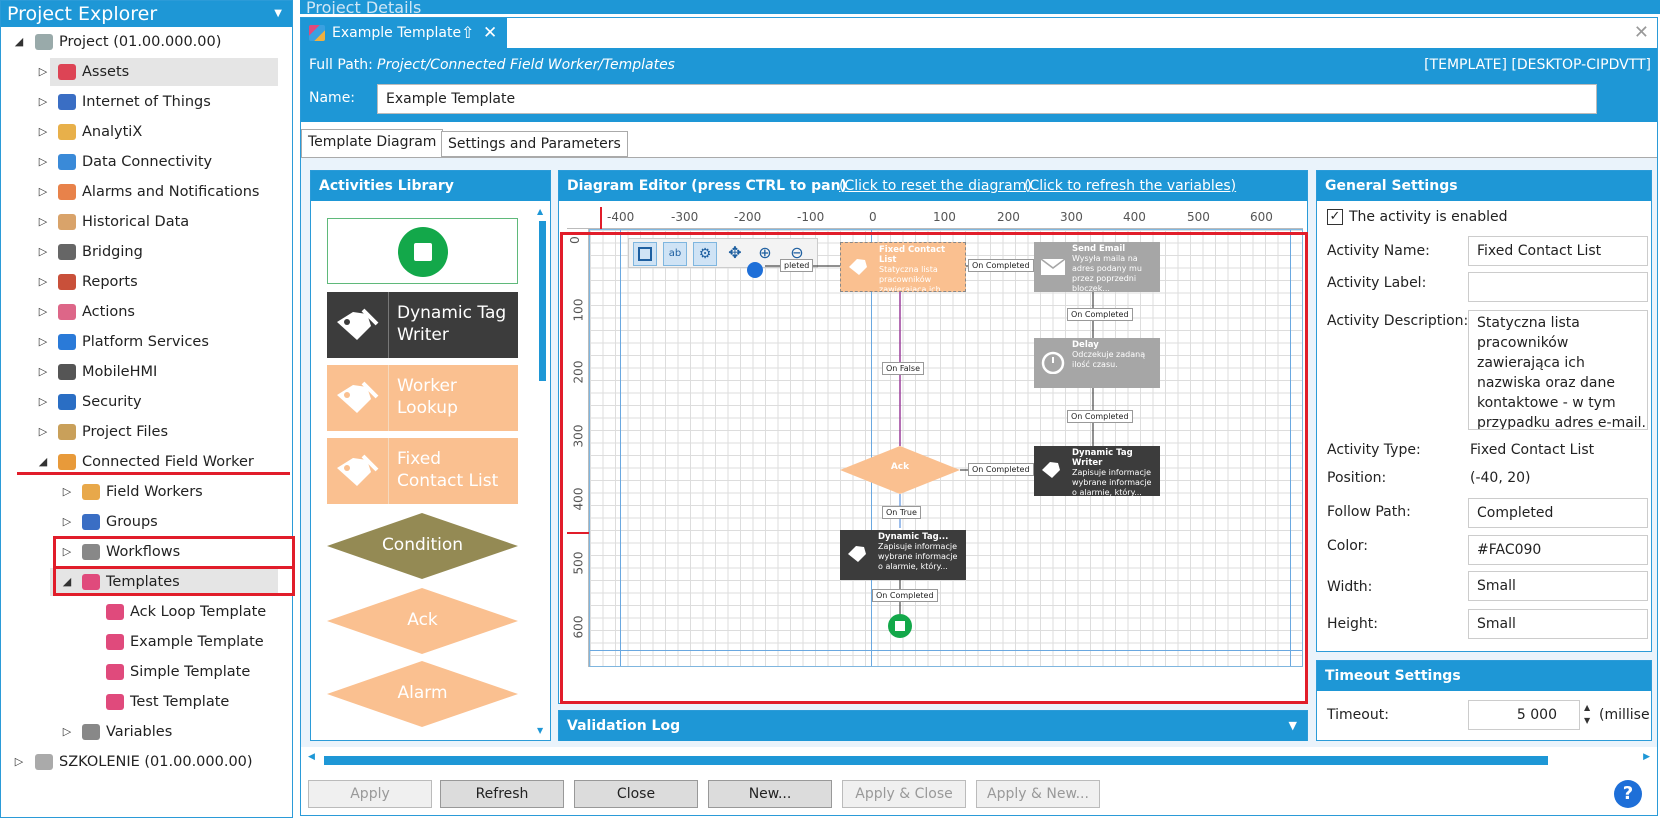 The image size is (1660, 818). I want to click on tree-item-label: Variables, so click(139, 732).